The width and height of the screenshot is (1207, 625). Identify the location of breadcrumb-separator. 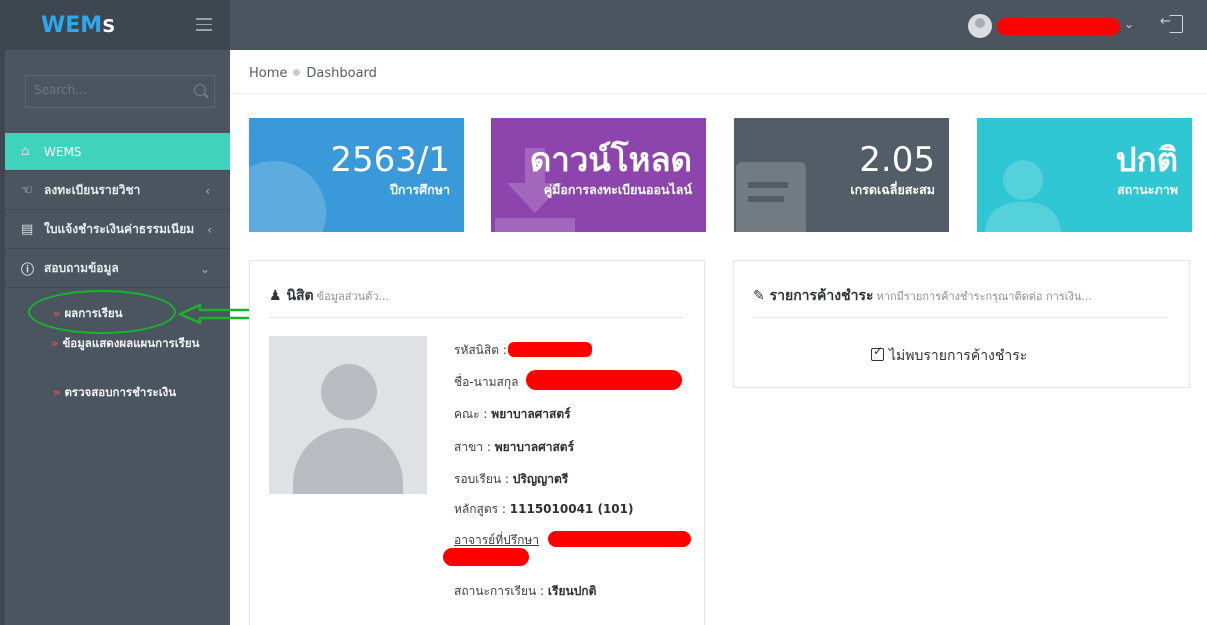
(297, 72).